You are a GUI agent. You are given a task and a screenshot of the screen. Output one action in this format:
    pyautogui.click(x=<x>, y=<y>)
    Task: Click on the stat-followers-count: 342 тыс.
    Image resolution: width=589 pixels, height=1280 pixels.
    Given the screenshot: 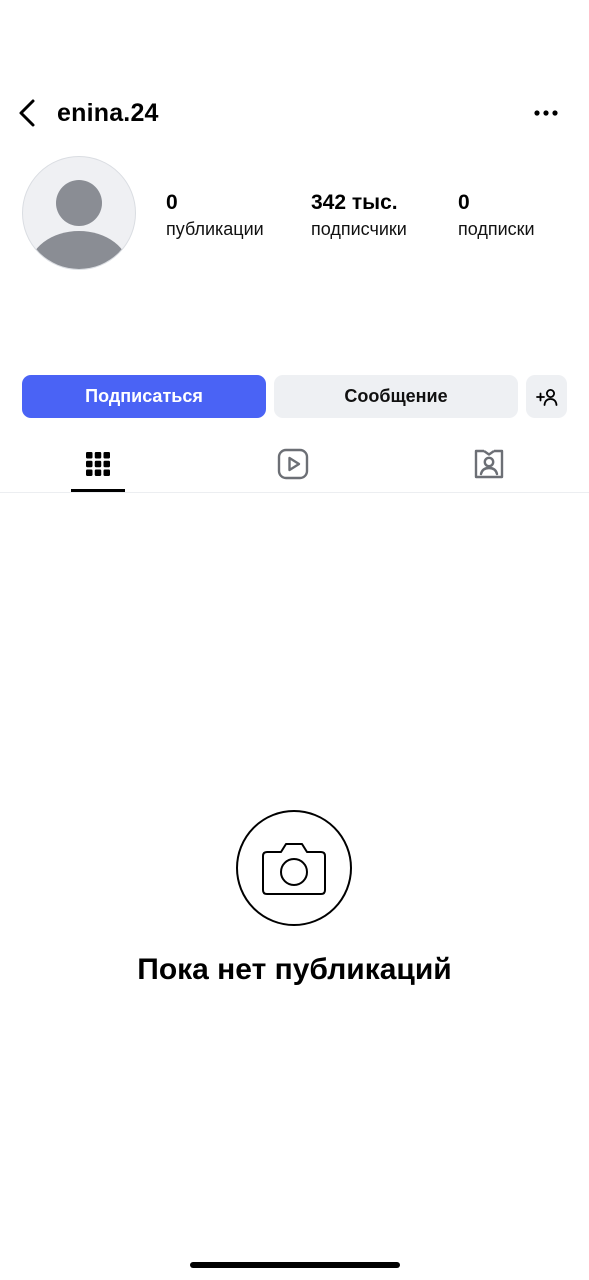 What is the action you would take?
    pyautogui.click(x=354, y=202)
    